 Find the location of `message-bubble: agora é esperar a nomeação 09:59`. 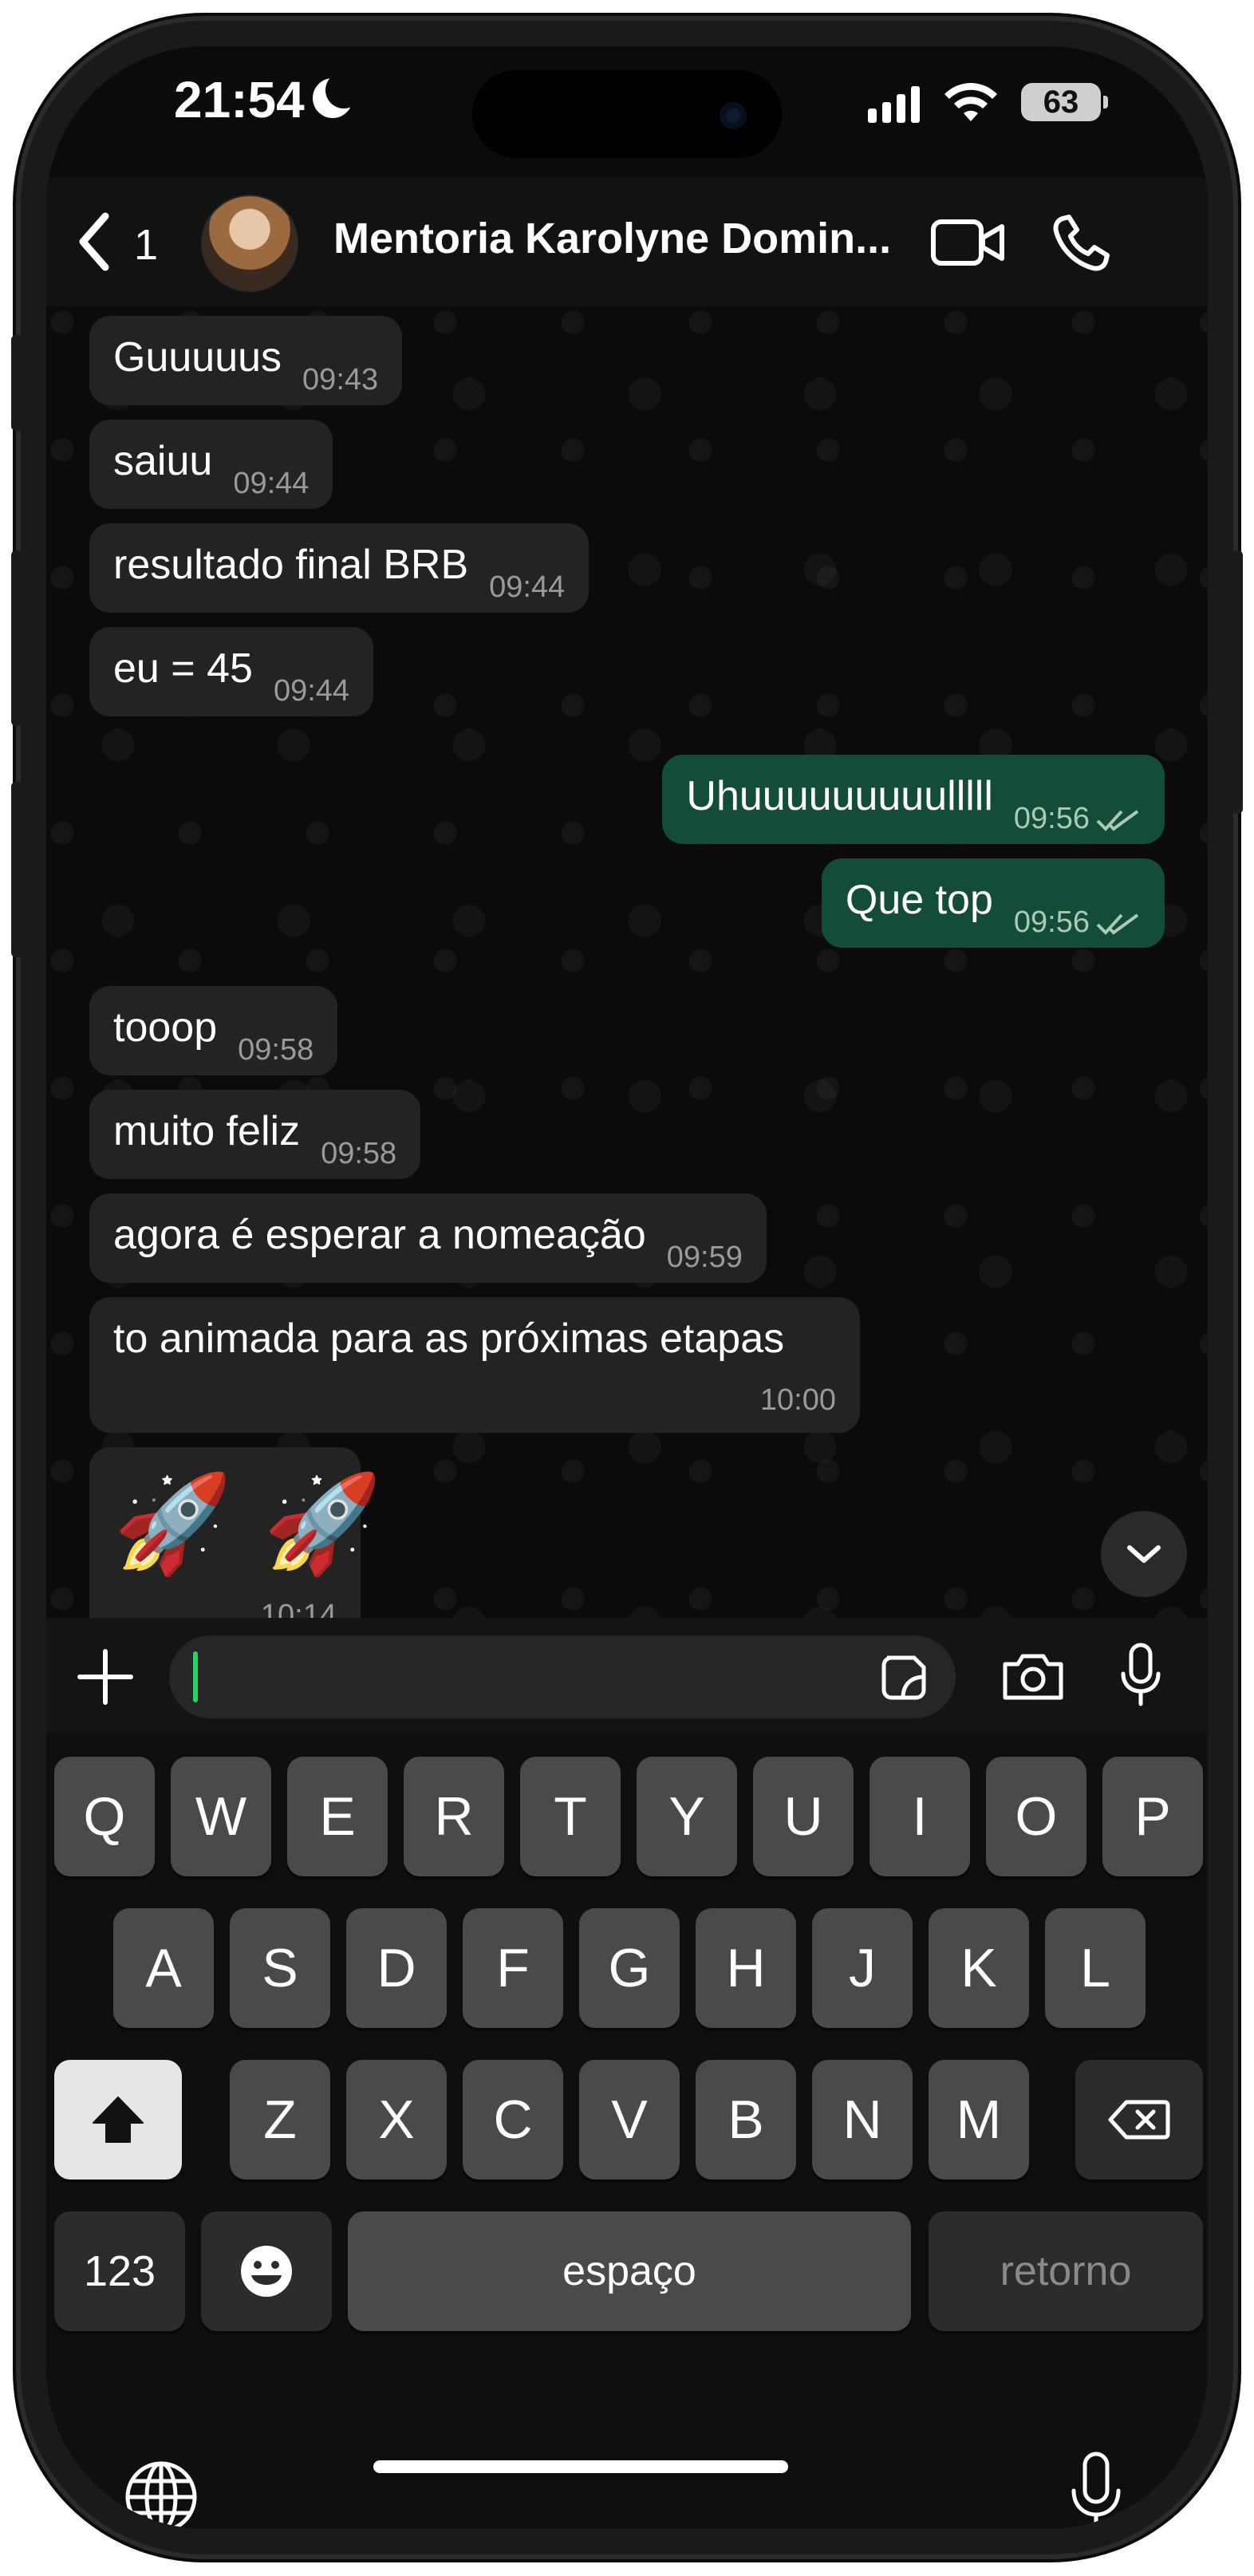

message-bubble: agora é esperar a nomeação 09:59 is located at coordinates (428, 1238).